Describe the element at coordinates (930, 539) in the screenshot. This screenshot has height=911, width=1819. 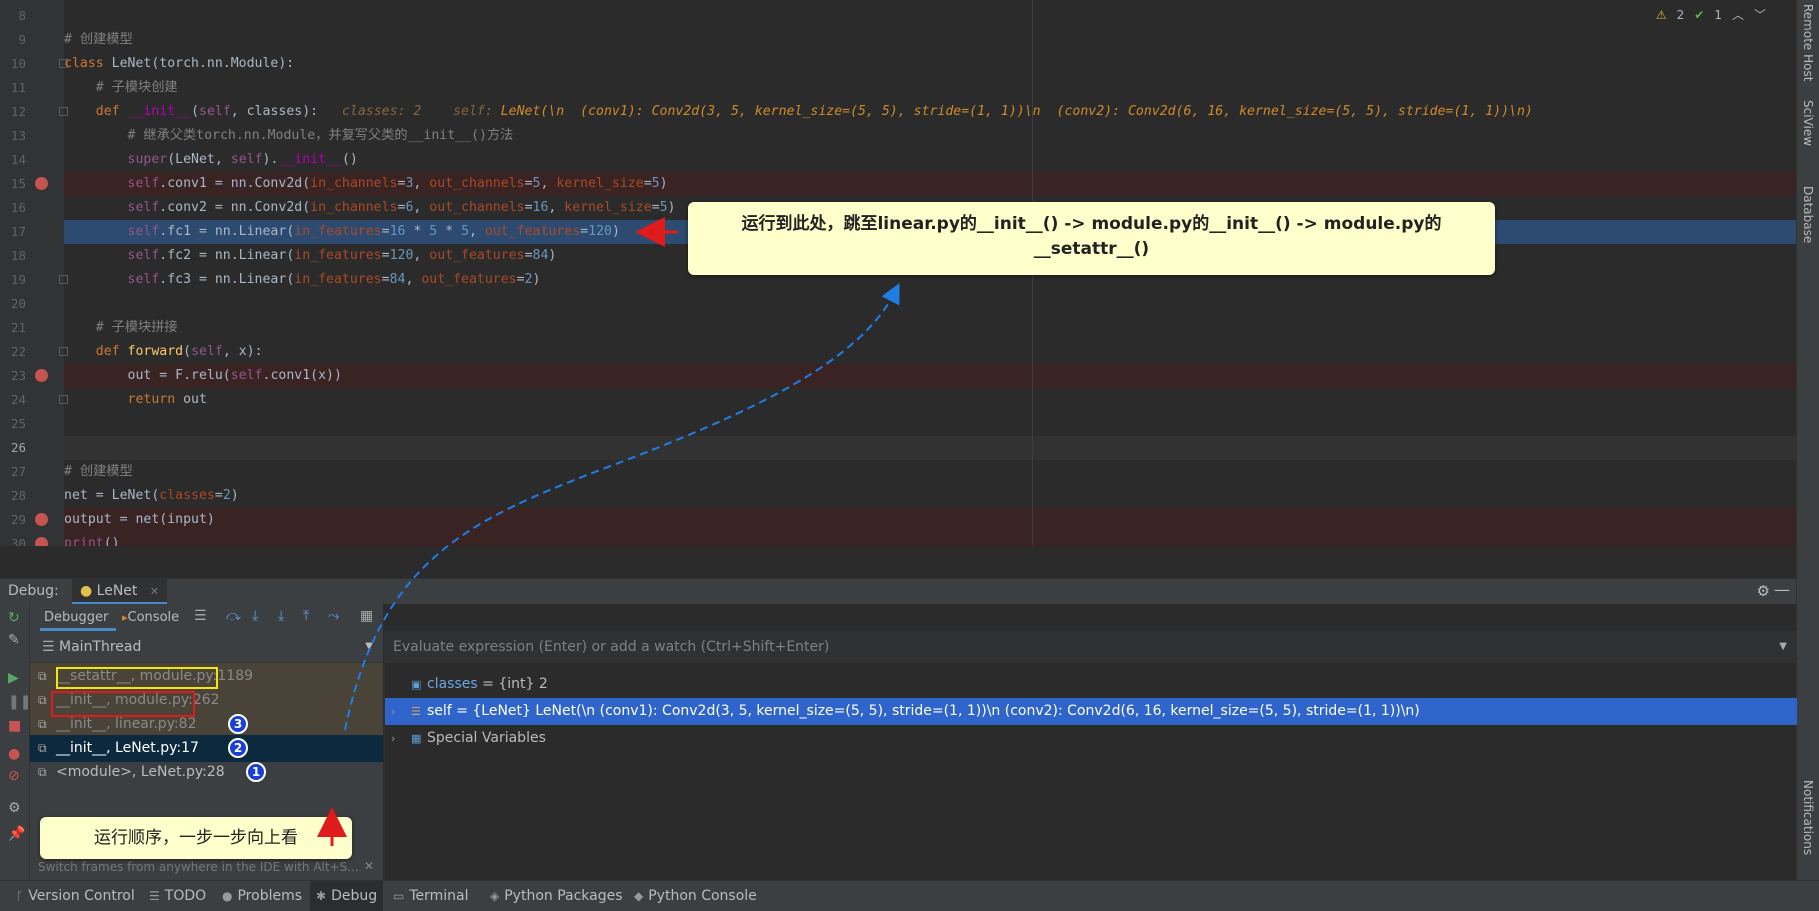
I see `code-line: print()` at that location.